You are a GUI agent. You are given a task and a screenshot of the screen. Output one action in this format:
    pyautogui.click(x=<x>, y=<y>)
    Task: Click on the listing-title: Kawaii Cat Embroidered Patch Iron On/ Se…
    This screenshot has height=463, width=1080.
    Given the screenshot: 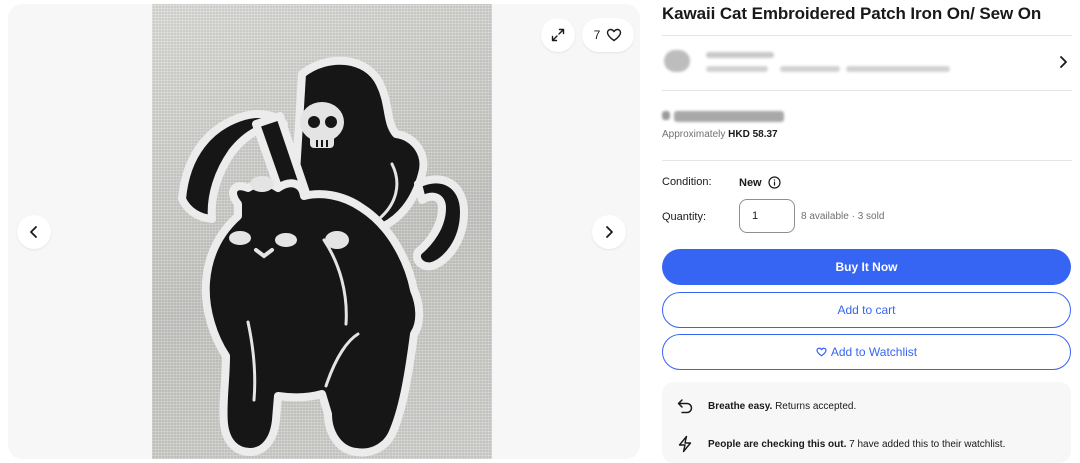 What is the action you would take?
    pyautogui.click(x=852, y=13)
    